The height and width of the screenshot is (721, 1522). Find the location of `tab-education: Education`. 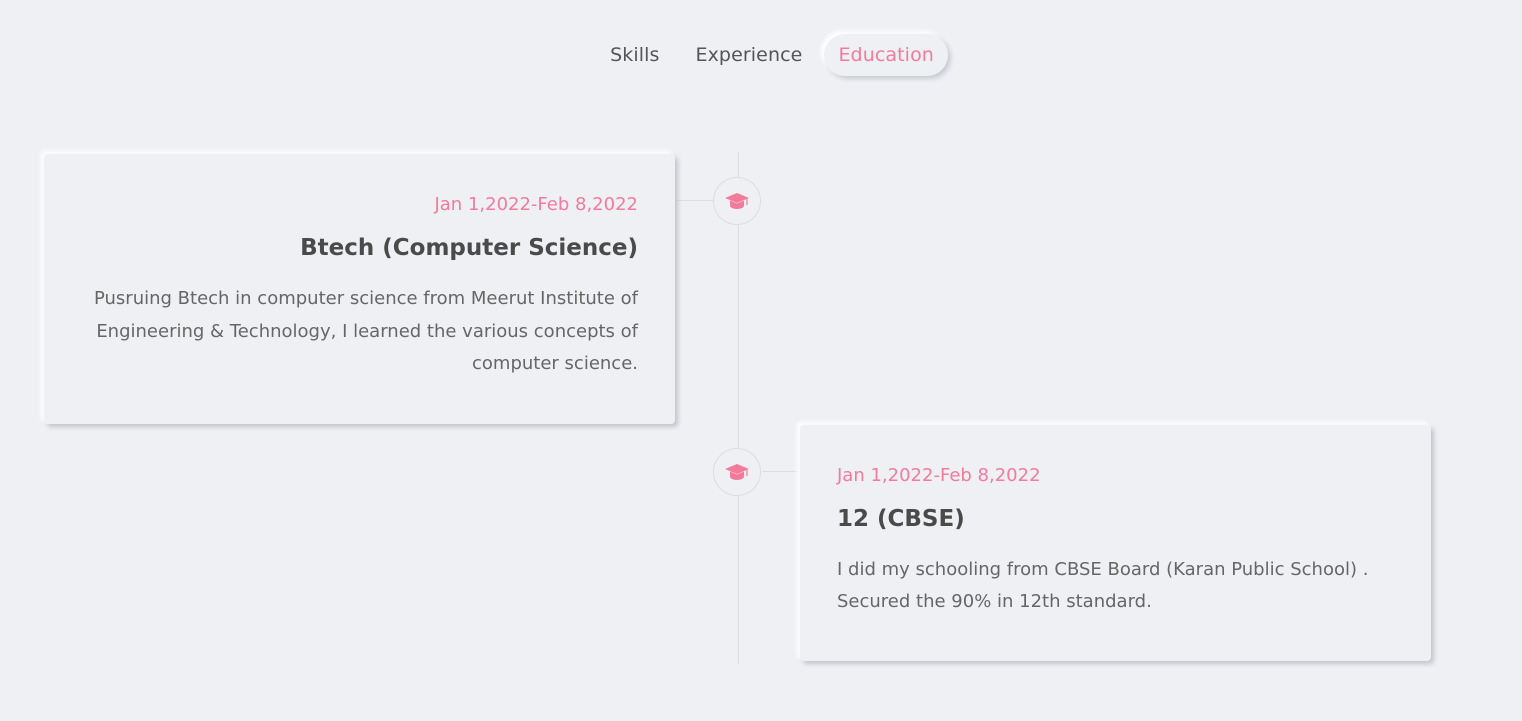

tab-education: Education is located at coordinates (886, 55).